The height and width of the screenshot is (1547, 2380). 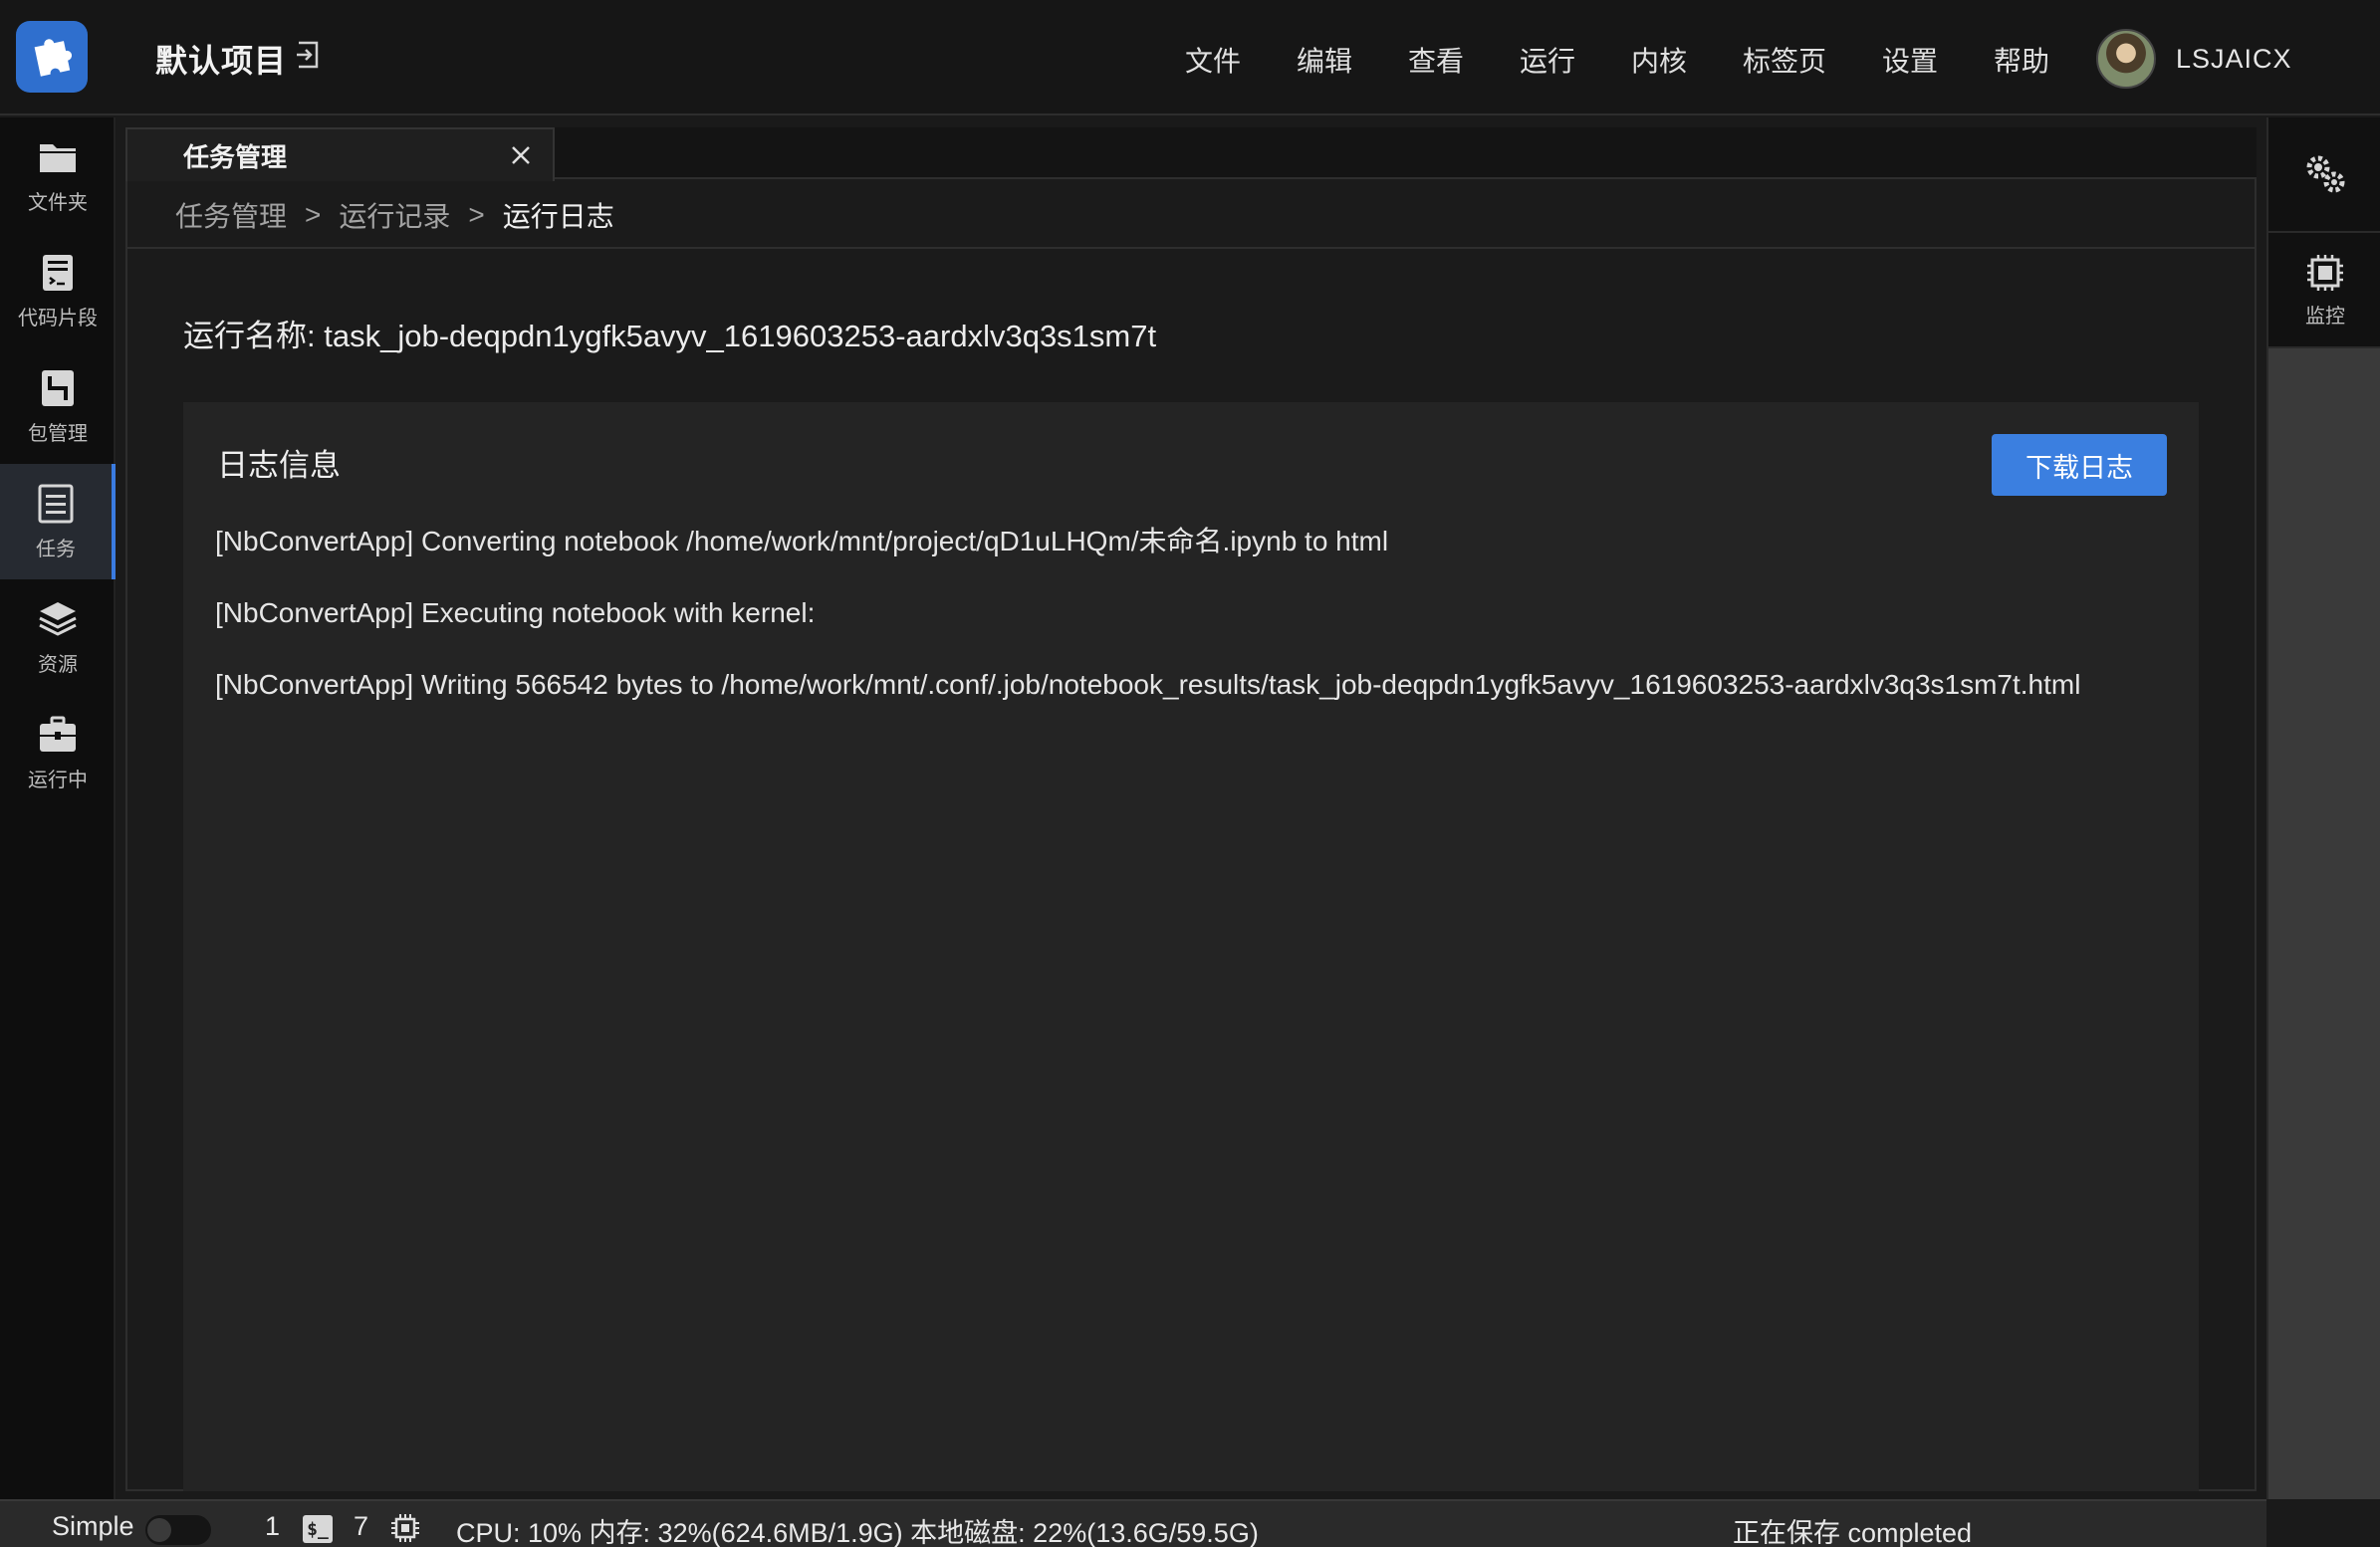 I want to click on left-sidebar: 文件夹 代码片段 包管理 任务 资源 运行中, so click(x=58, y=808).